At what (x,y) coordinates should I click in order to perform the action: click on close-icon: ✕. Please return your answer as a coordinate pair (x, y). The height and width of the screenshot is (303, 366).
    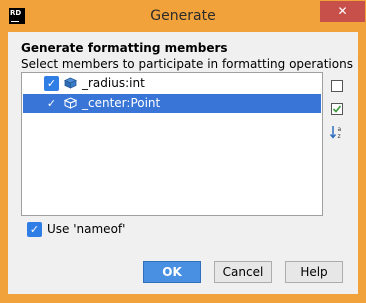
    Looking at the image, I should click on (342, 11).